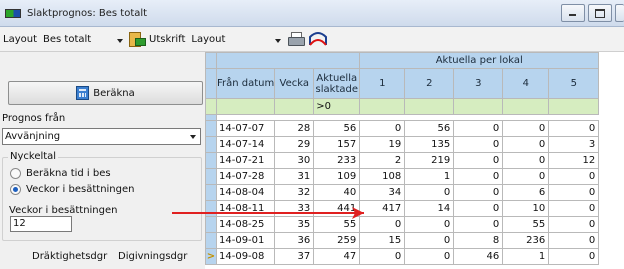 The image size is (624, 269). What do you see at coordinates (72, 189) in the screenshot?
I see `radio-weeks: Veckor i besättningen` at bounding box center [72, 189].